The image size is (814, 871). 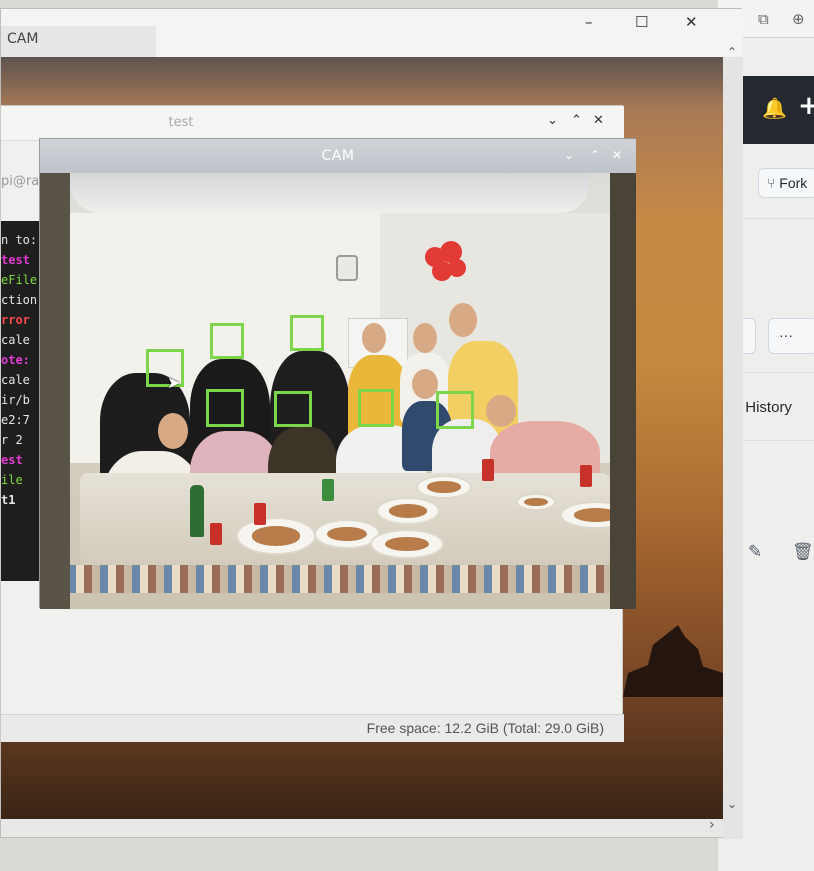 I want to click on terminal-line: test, so click(x=15, y=260).